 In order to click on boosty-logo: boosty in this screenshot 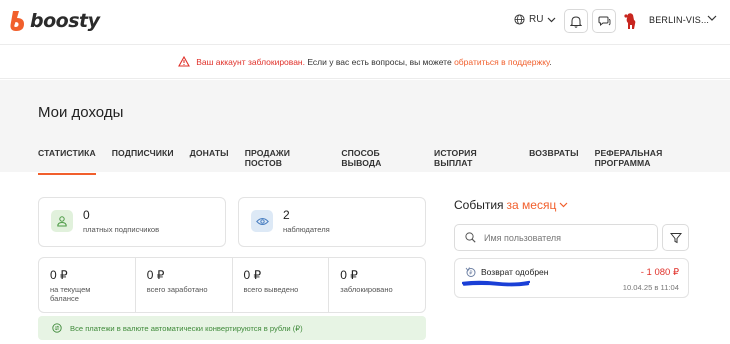, I will do `click(54, 21)`.